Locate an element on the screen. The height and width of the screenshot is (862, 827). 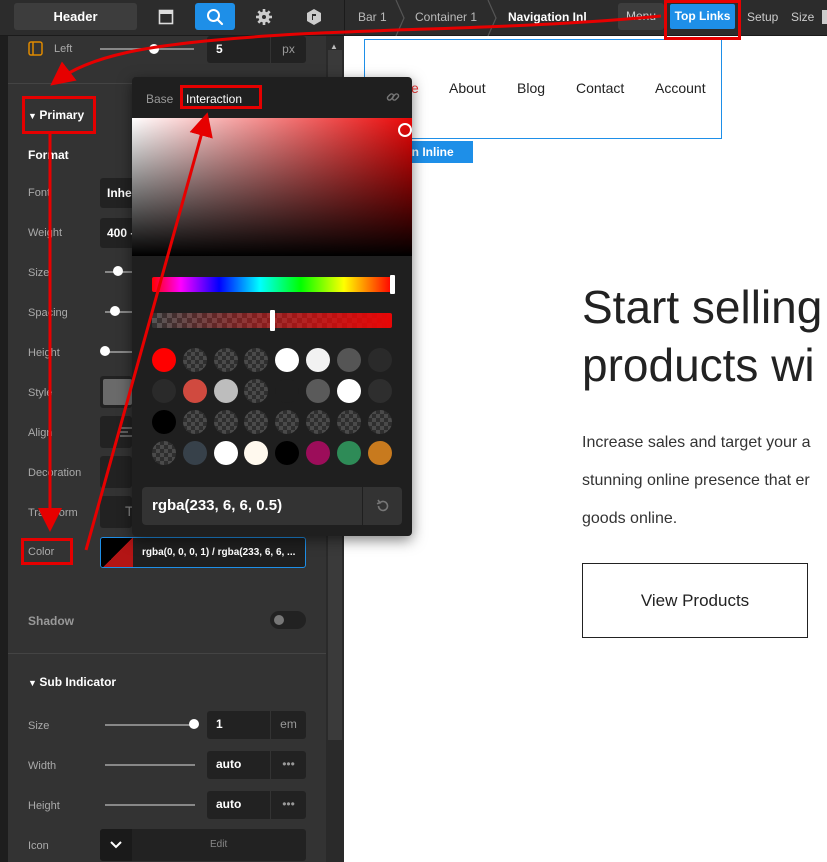
tab-base: Base is located at coordinates (159, 99).